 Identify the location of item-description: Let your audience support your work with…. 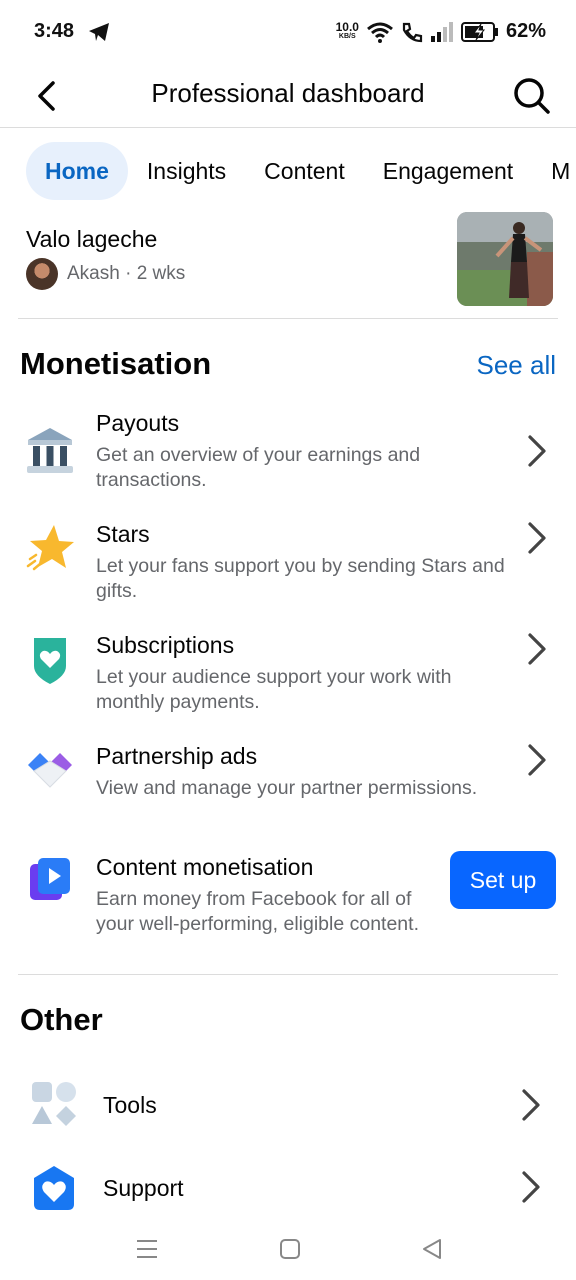
(274, 689).